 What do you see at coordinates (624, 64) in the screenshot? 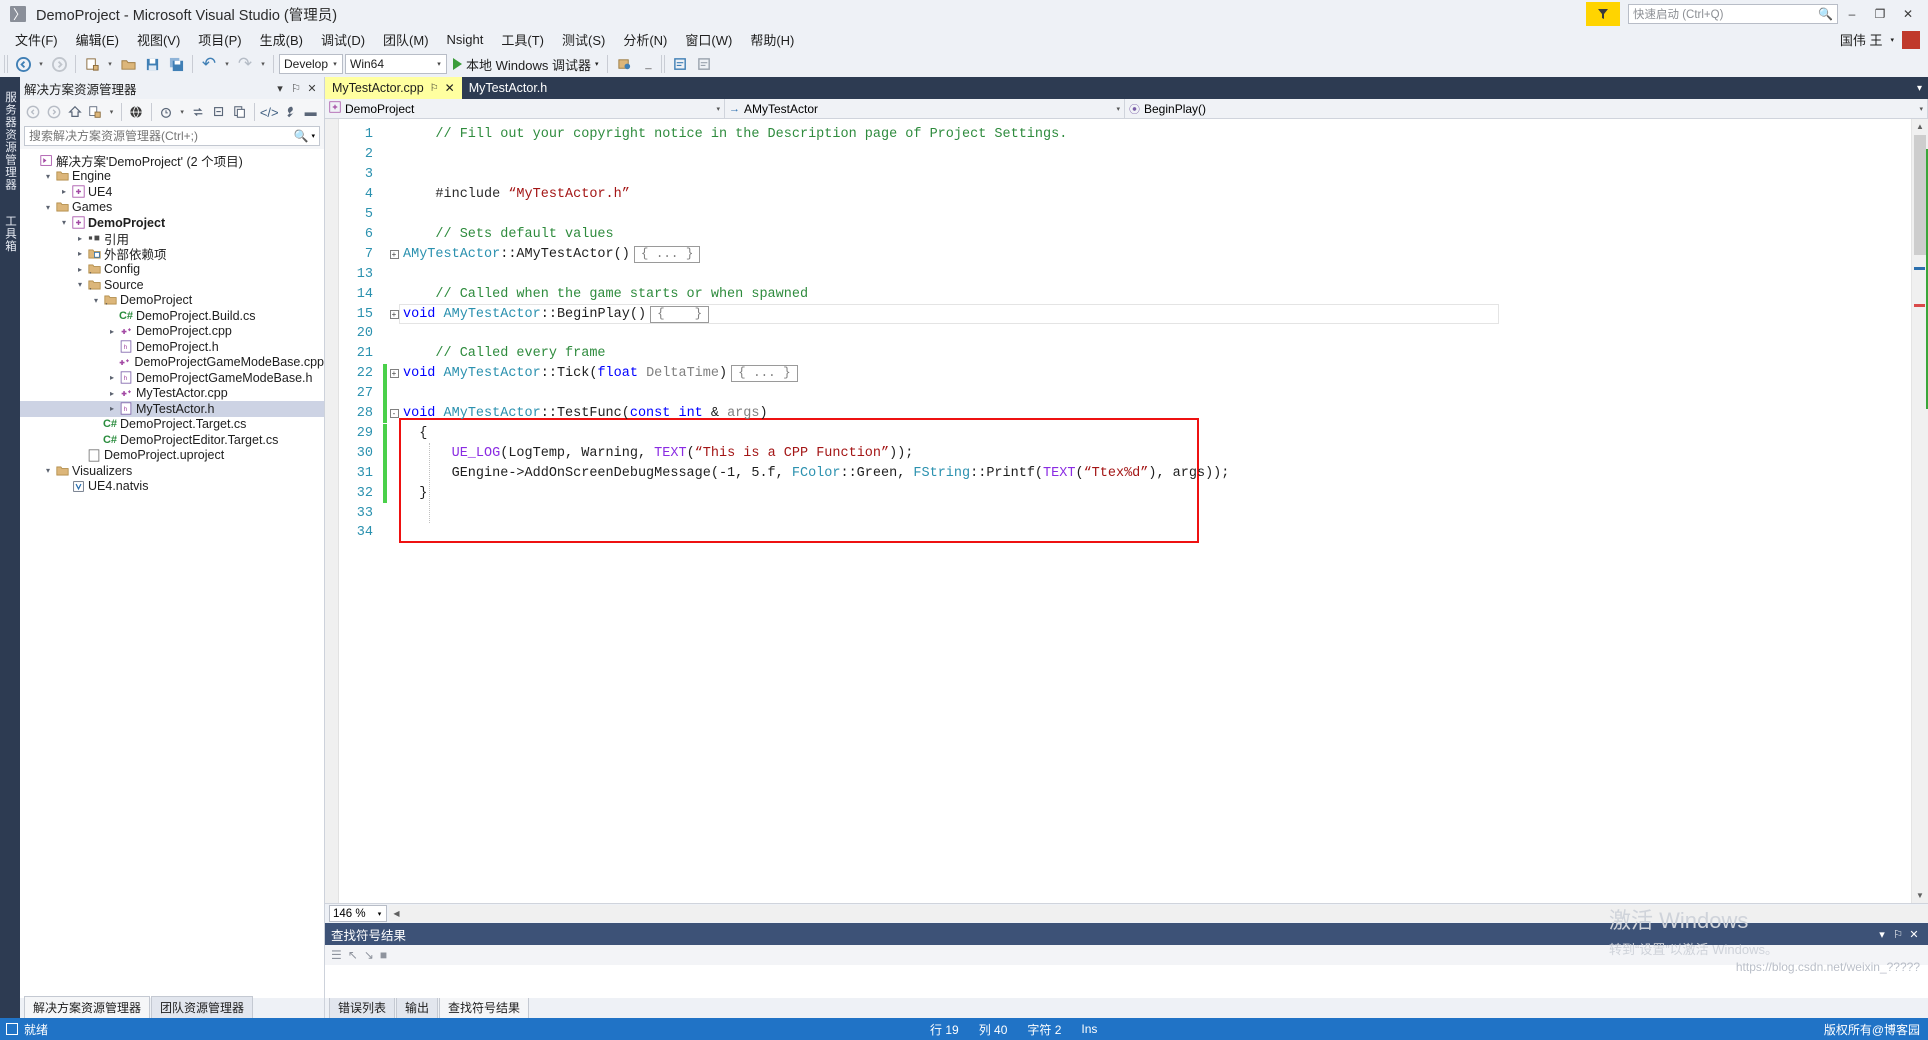
I see `attach-to-process-icon` at bounding box center [624, 64].